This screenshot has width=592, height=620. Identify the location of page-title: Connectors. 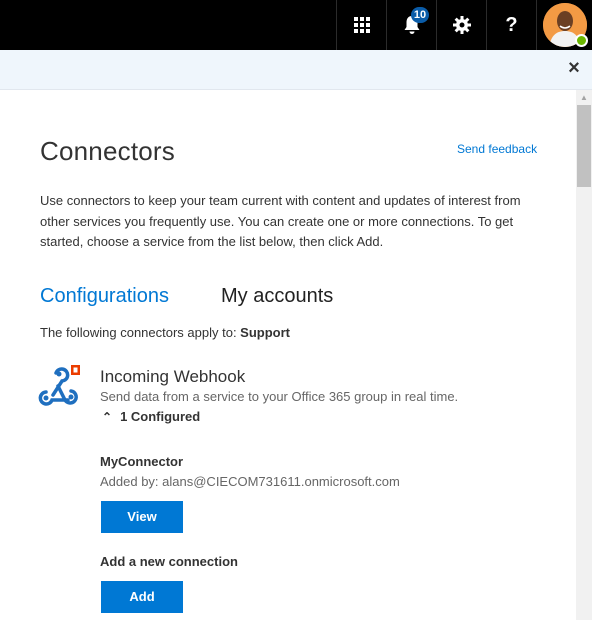
(107, 151).